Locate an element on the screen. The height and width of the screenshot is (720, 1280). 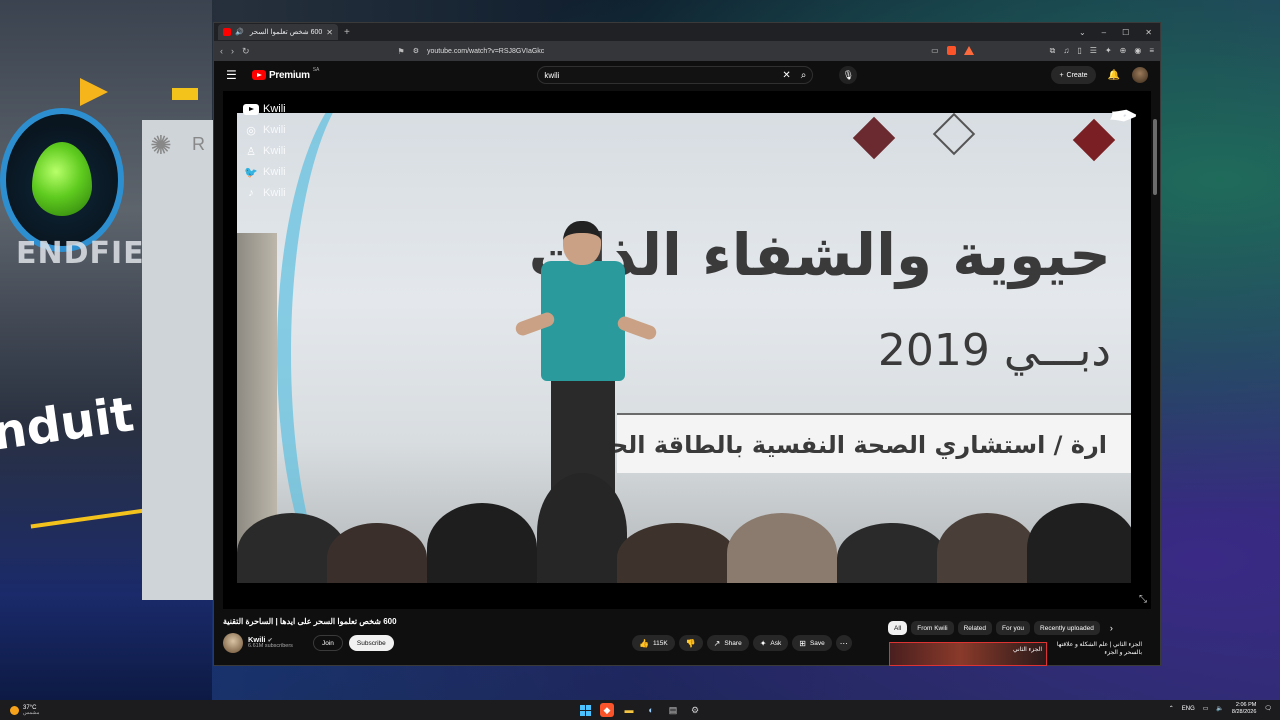
brave-browser-icon: ◆ is located at coordinates (607, 710).